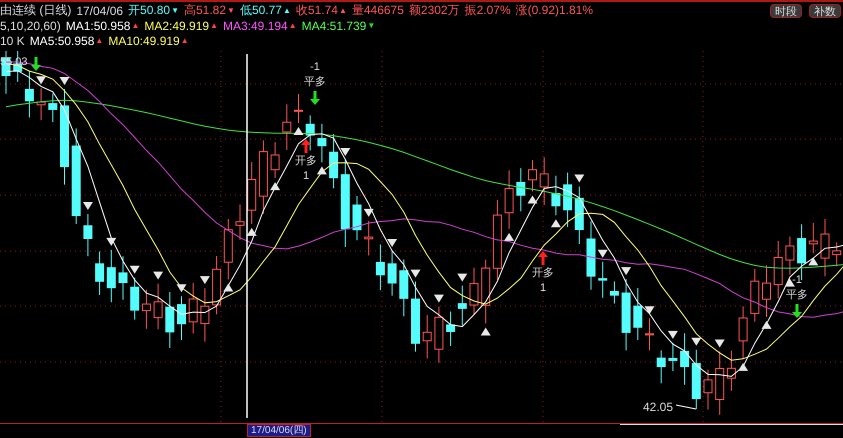 This screenshot has width=843, height=438. I want to click on quote-value: 开50.80, so click(149, 10).